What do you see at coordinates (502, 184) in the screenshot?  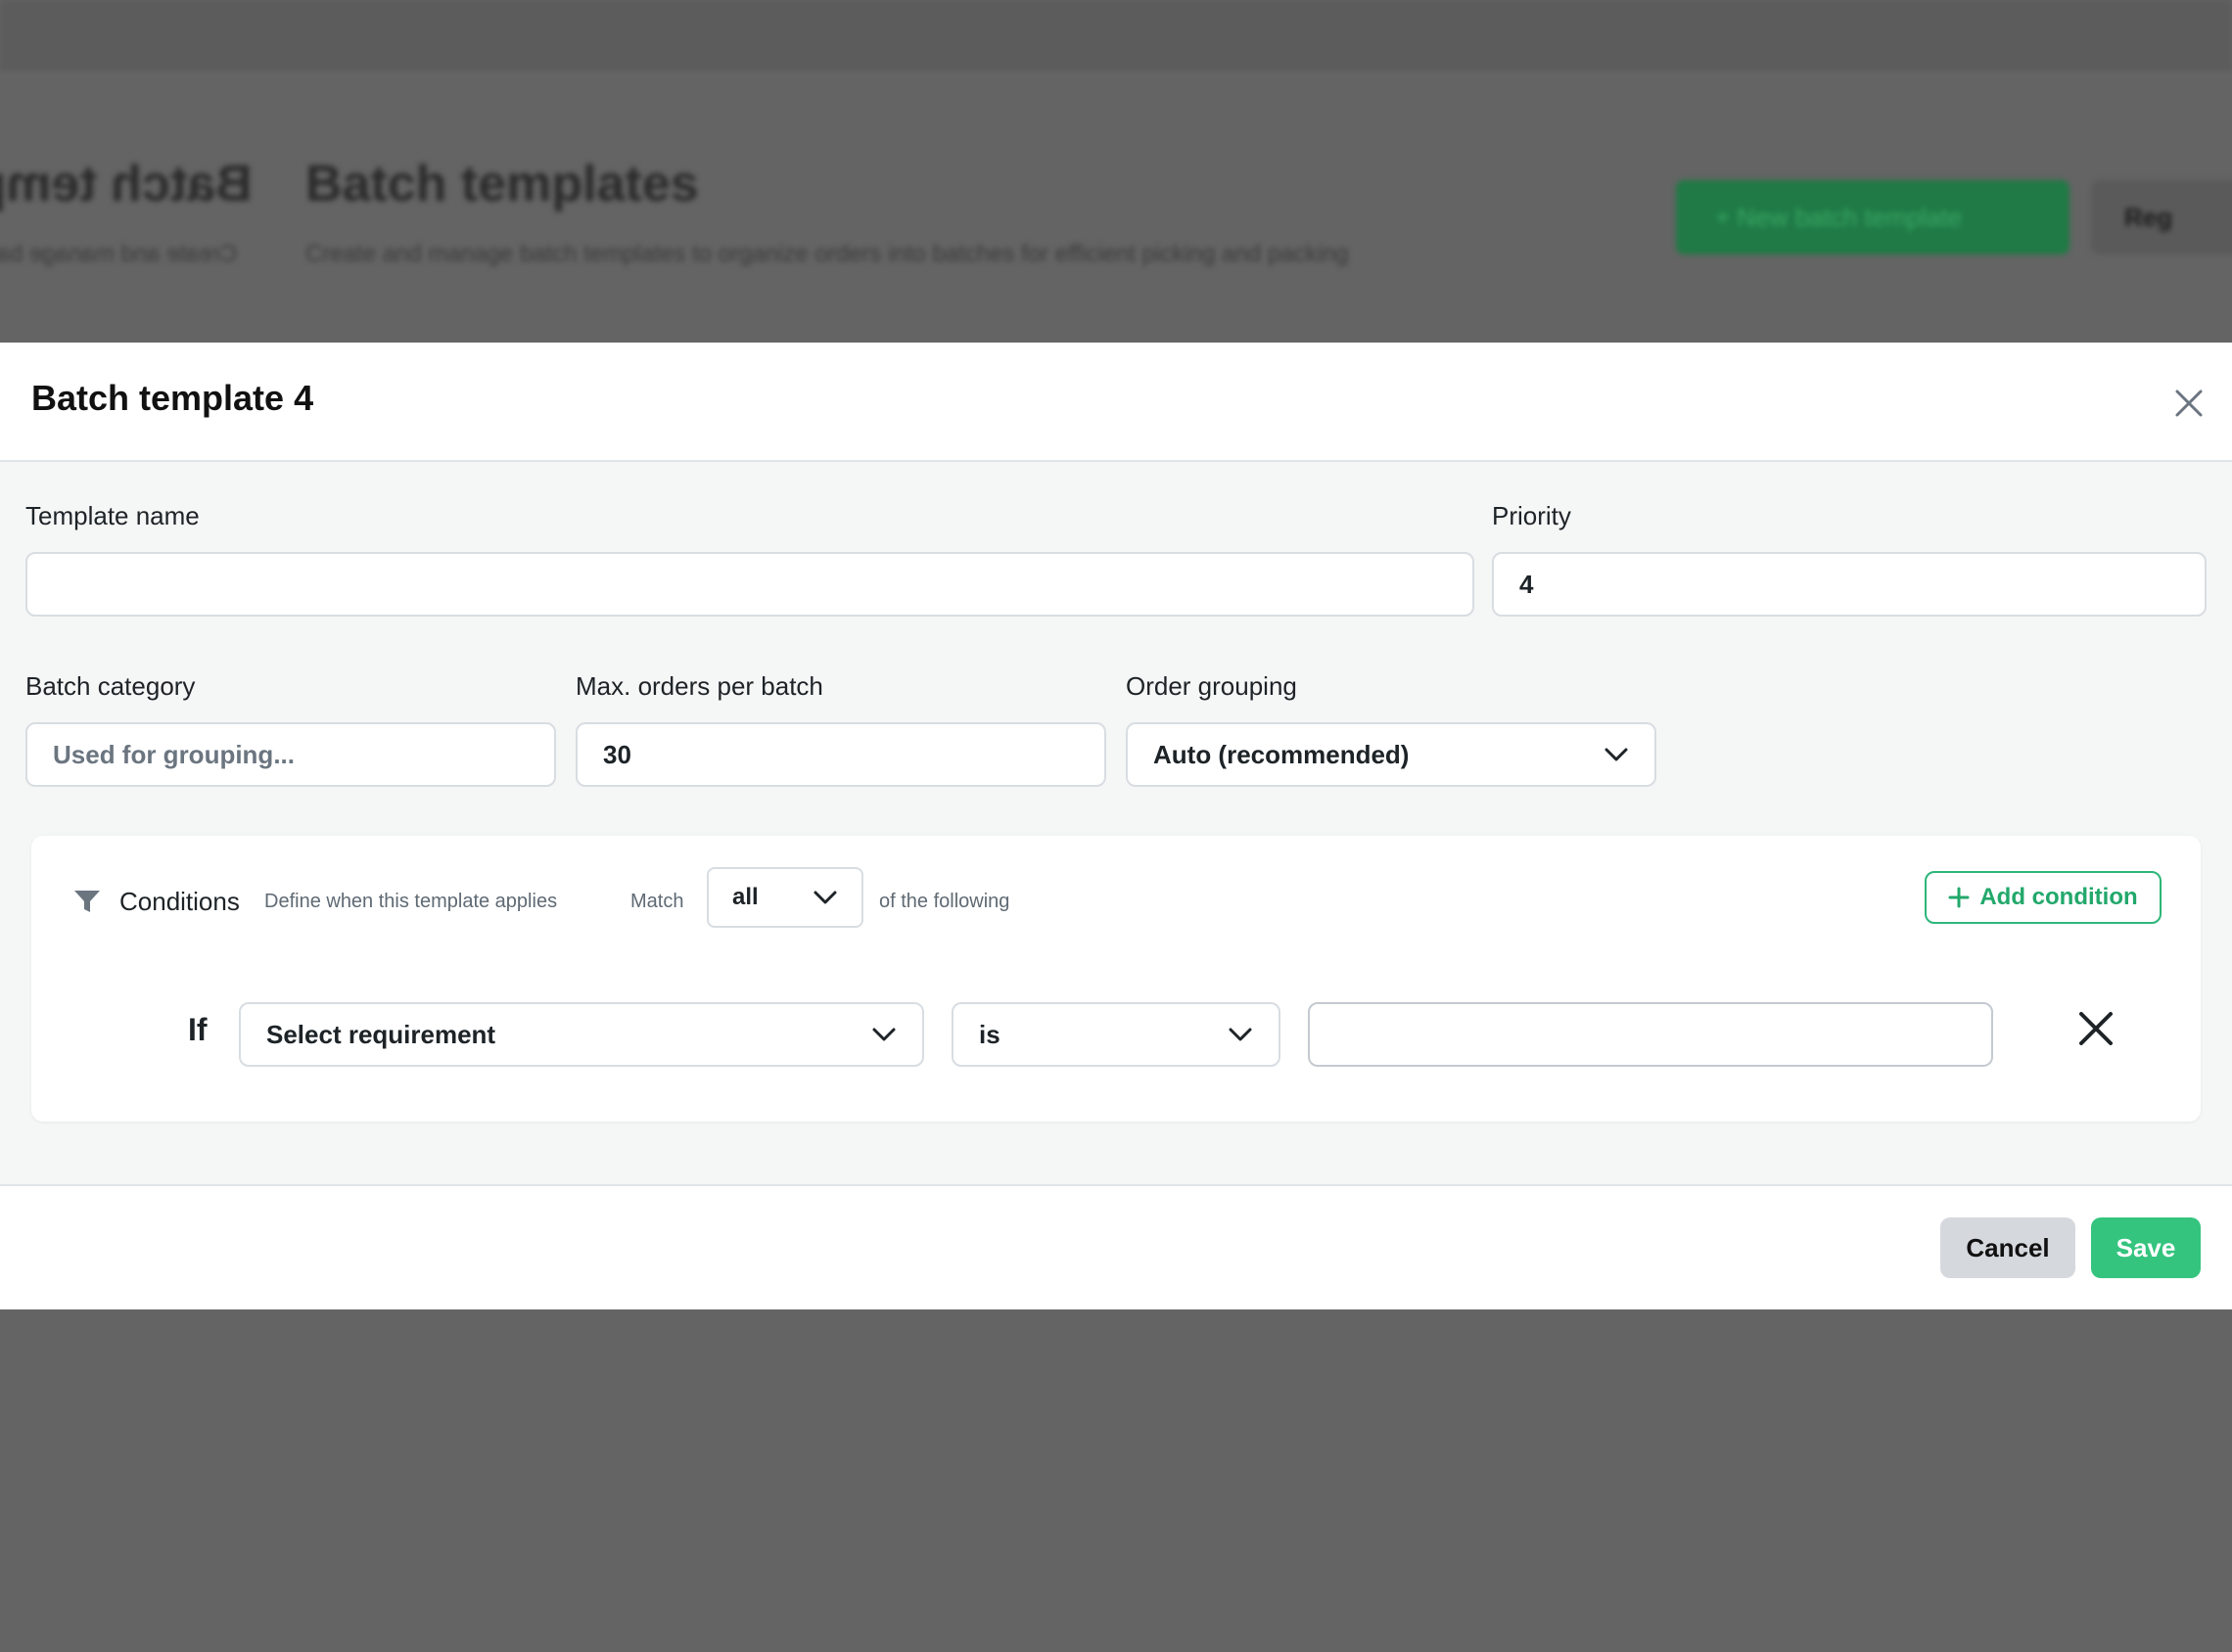 I see `background-page-title: Batch templates` at bounding box center [502, 184].